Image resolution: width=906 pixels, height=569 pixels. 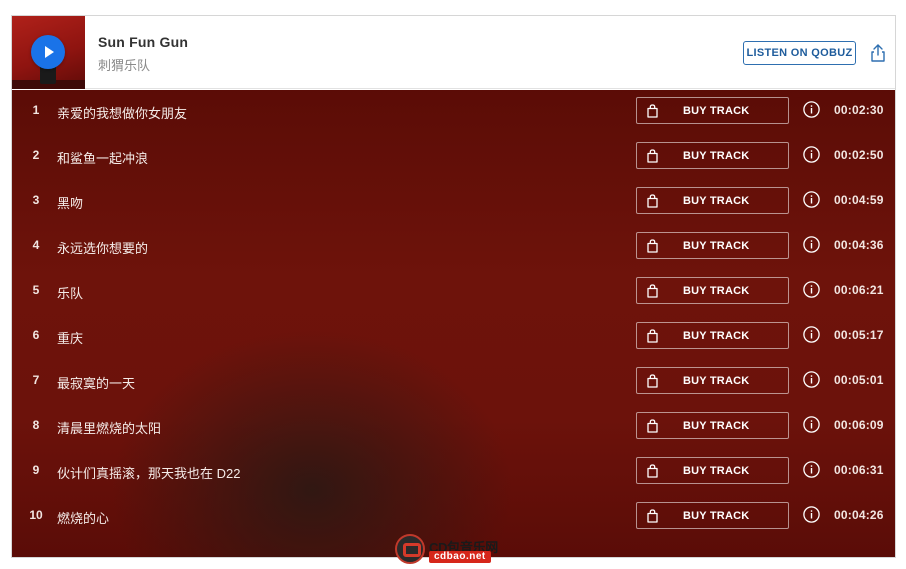 I want to click on track-duration: 00:05:01, so click(x=859, y=380).